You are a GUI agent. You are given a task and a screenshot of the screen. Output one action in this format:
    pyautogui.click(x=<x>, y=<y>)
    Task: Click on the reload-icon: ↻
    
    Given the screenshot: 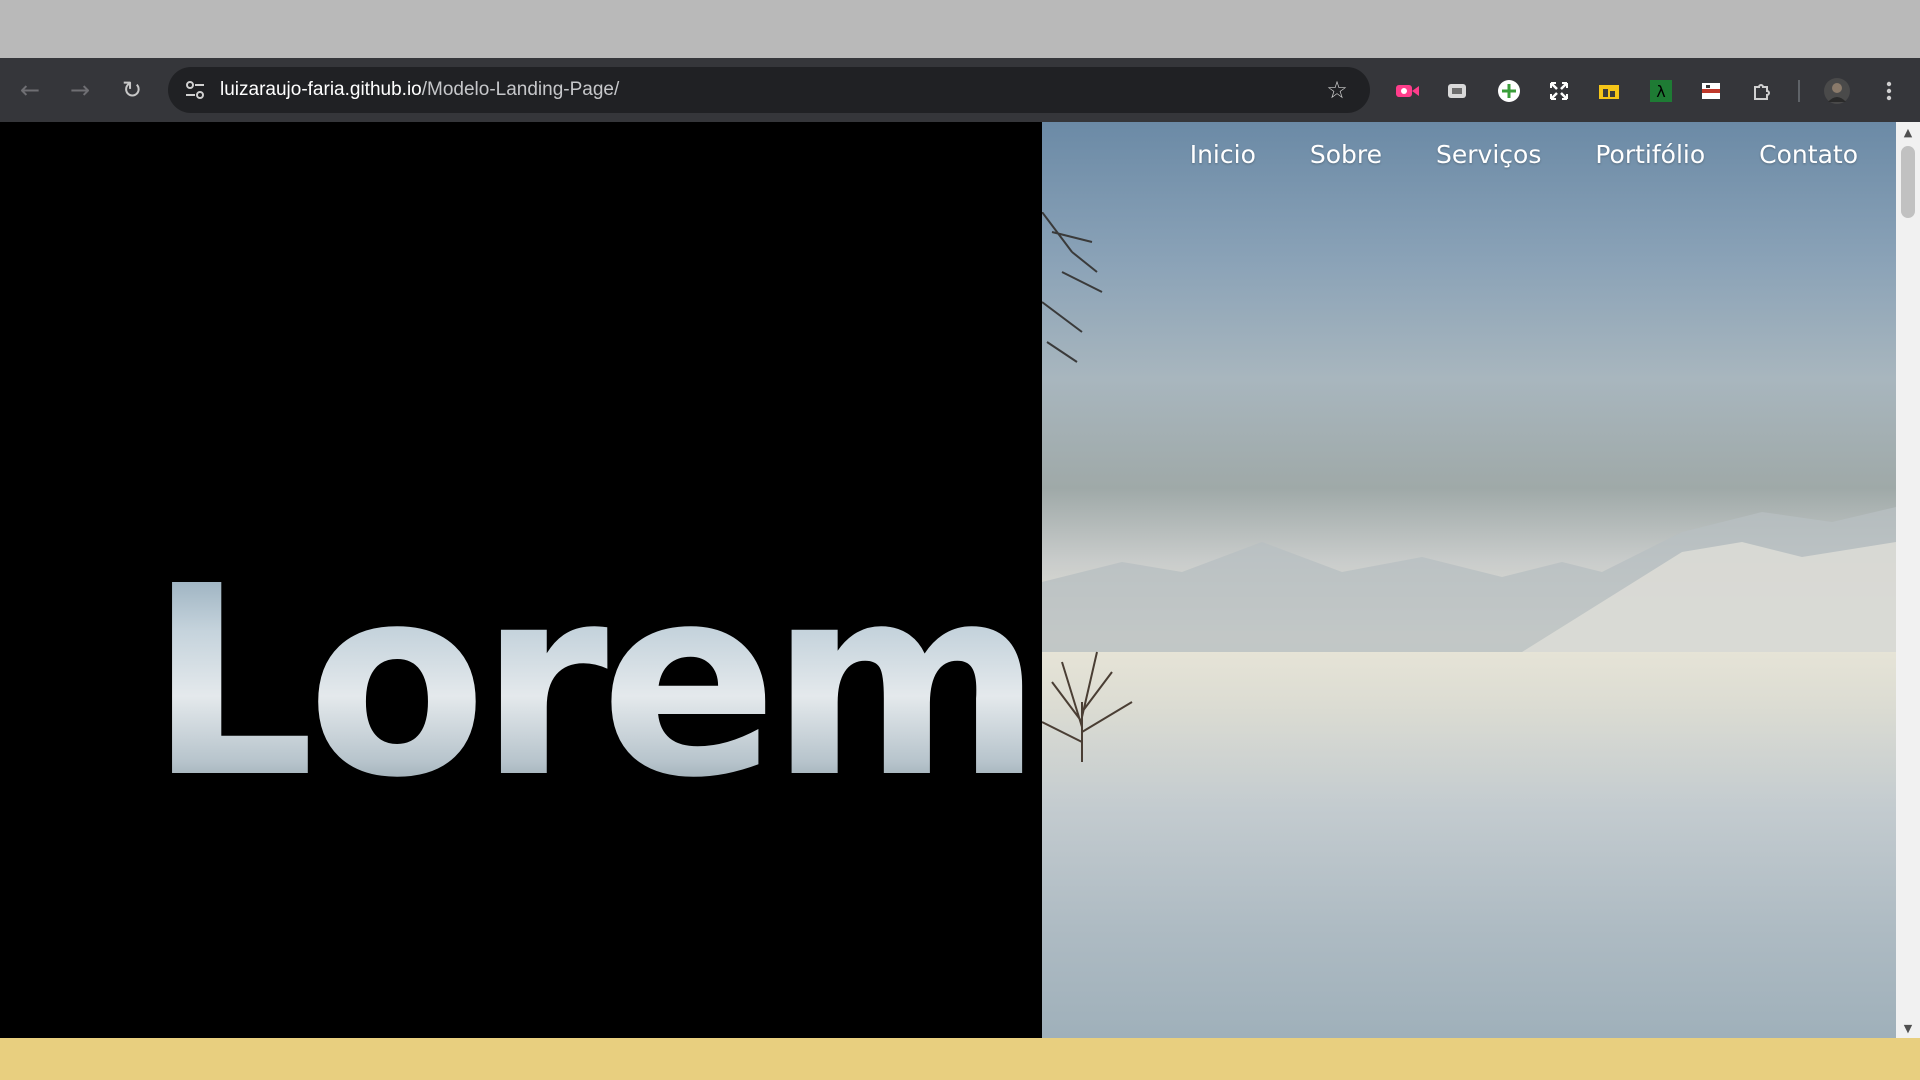 What is the action you would take?
    pyautogui.click(x=132, y=90)
    